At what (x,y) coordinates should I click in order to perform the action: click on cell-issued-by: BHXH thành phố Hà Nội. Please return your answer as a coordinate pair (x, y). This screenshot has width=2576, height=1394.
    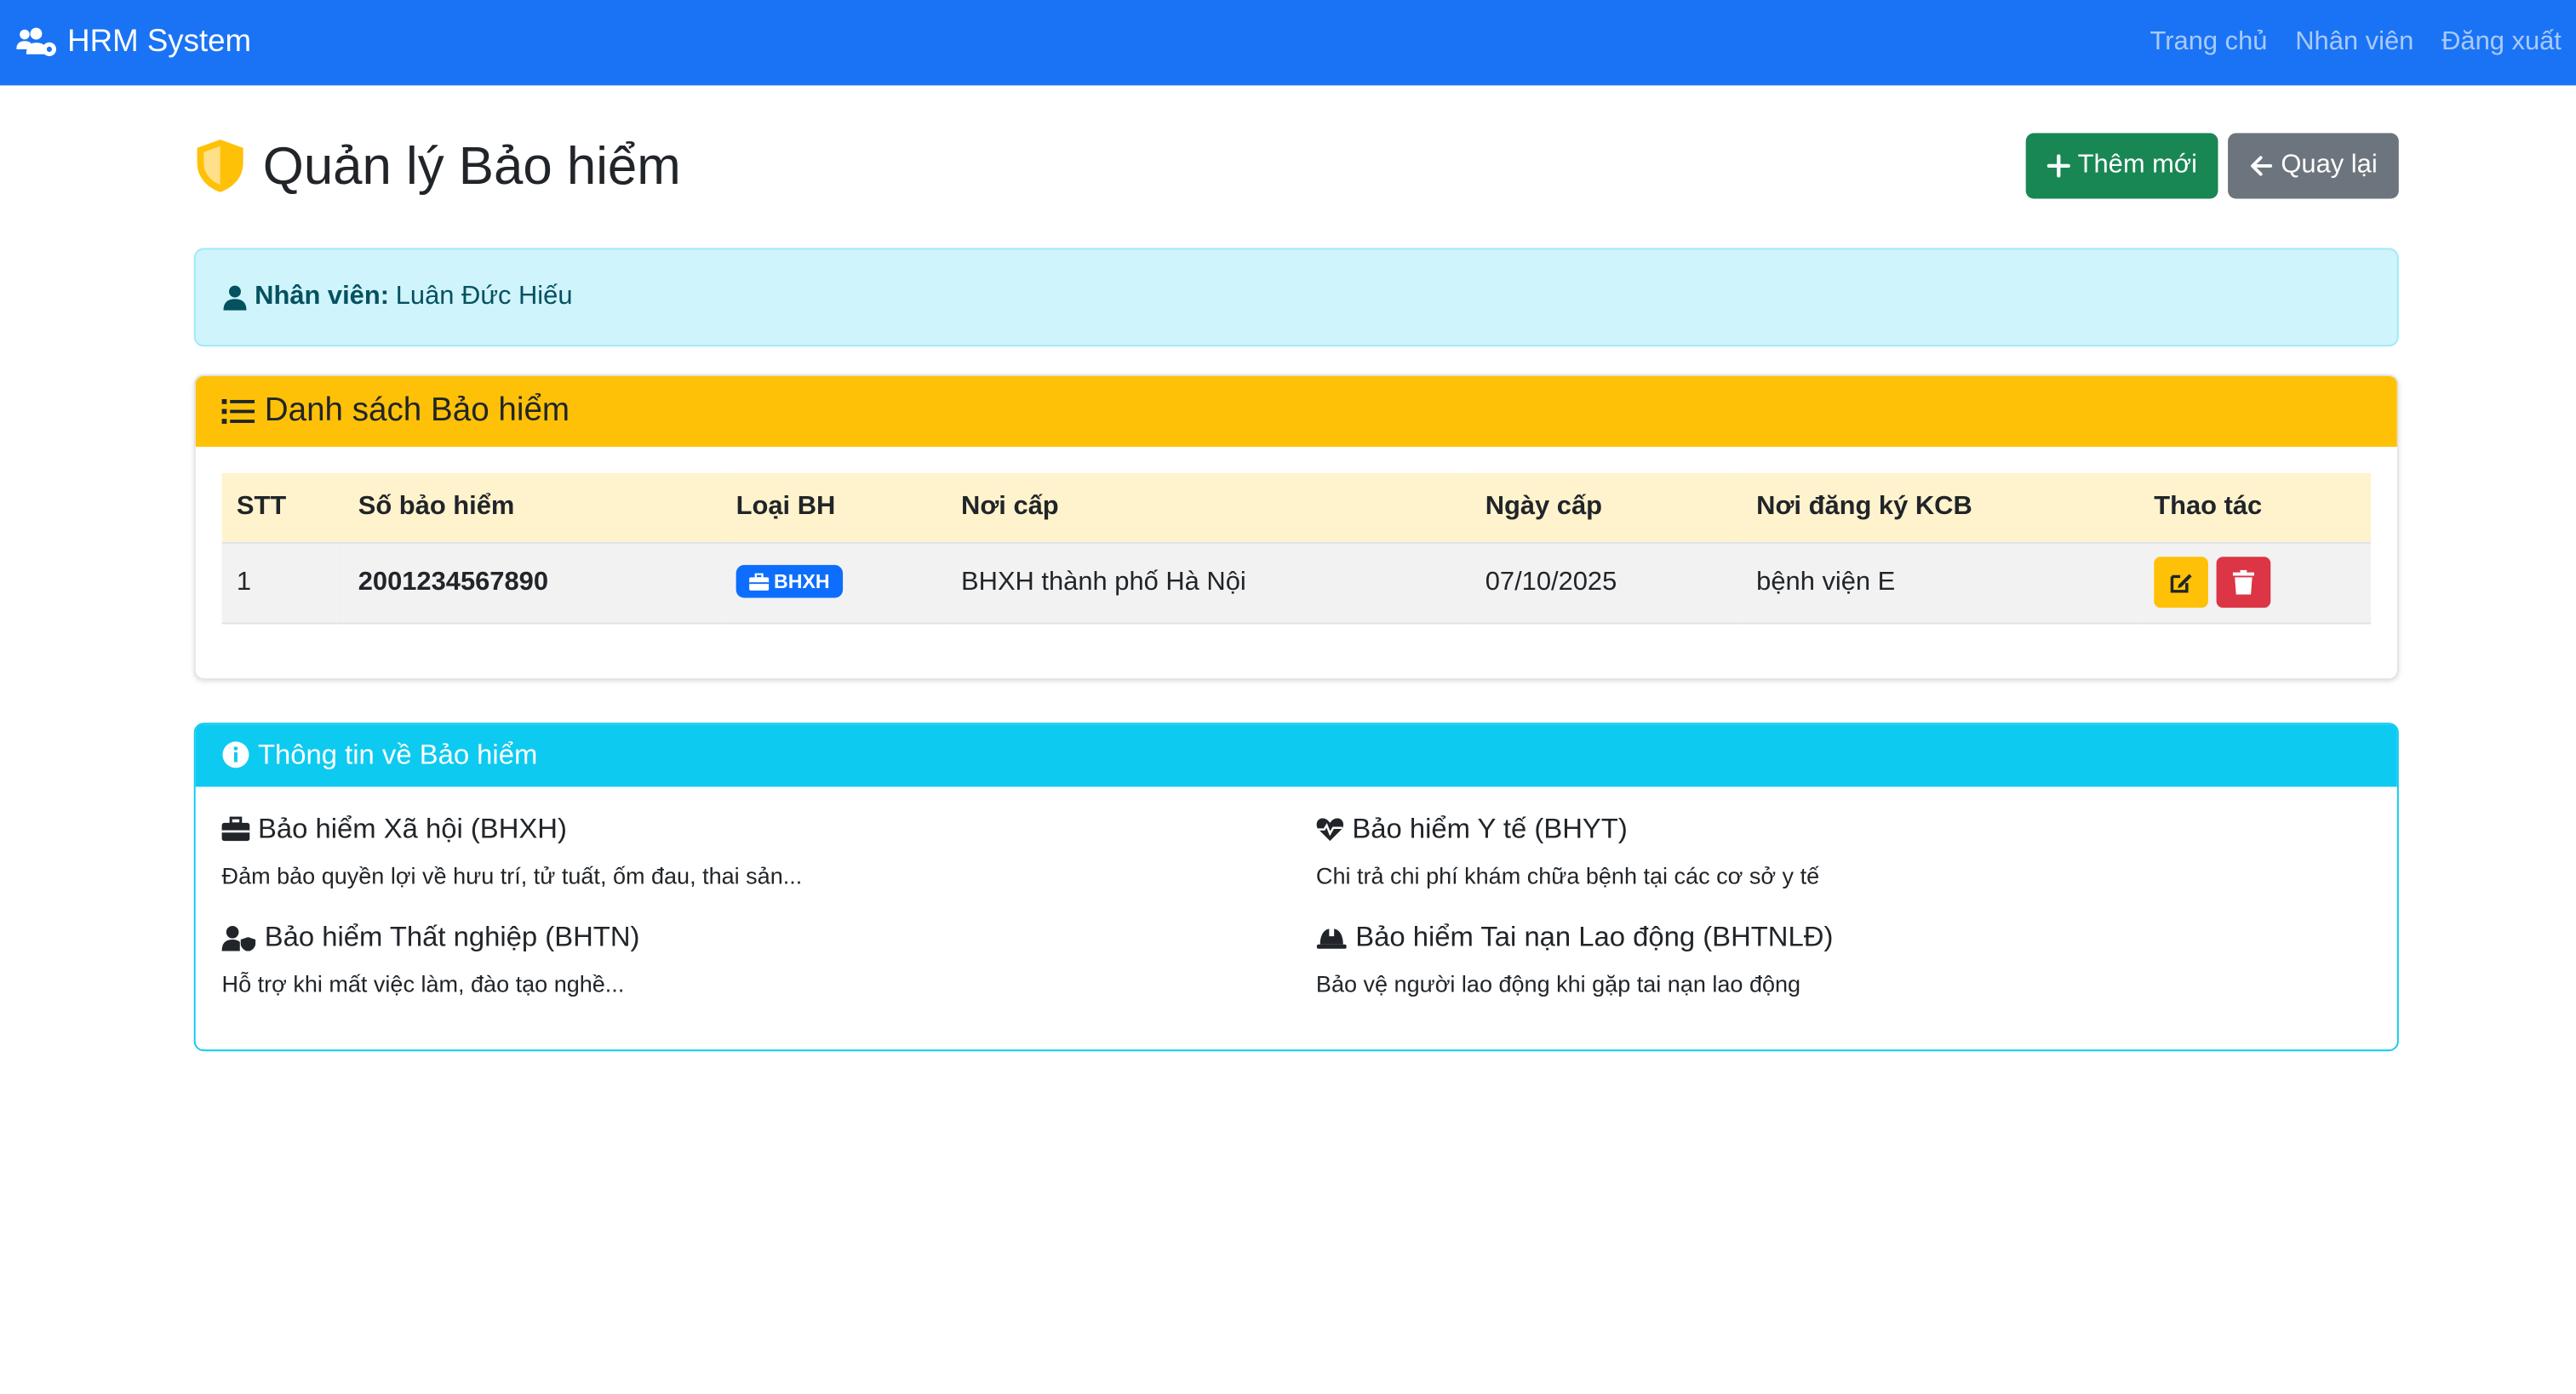
    Looking at the image, I should click on (1104, 581).